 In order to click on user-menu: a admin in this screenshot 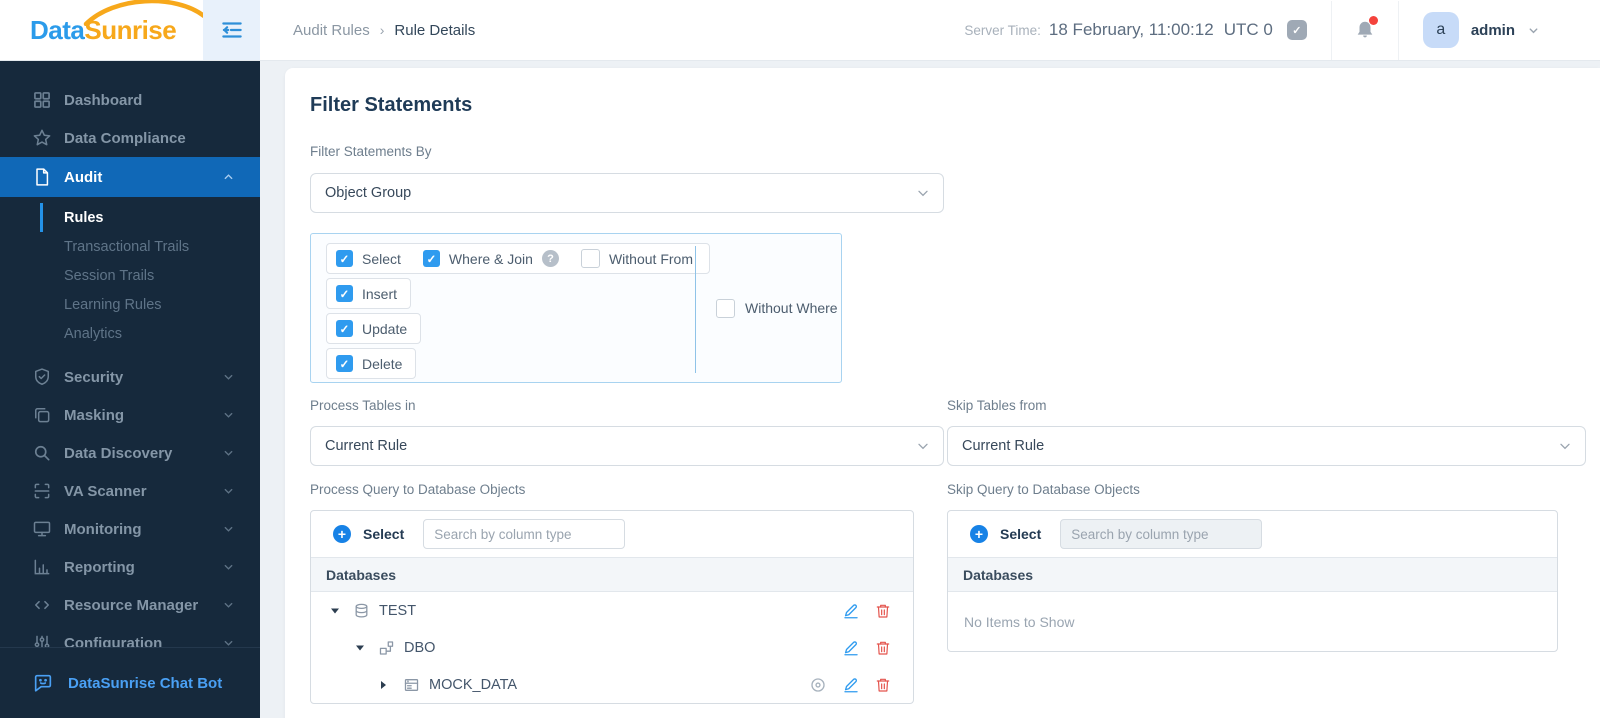, I will do `click(1499, 30)`.